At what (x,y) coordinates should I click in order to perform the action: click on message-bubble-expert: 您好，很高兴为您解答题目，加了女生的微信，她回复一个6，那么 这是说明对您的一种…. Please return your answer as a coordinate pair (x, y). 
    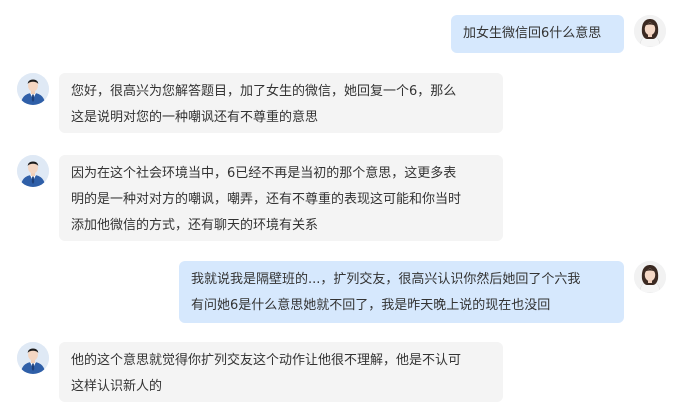
    Looking at the image, I should click on (281, 103).